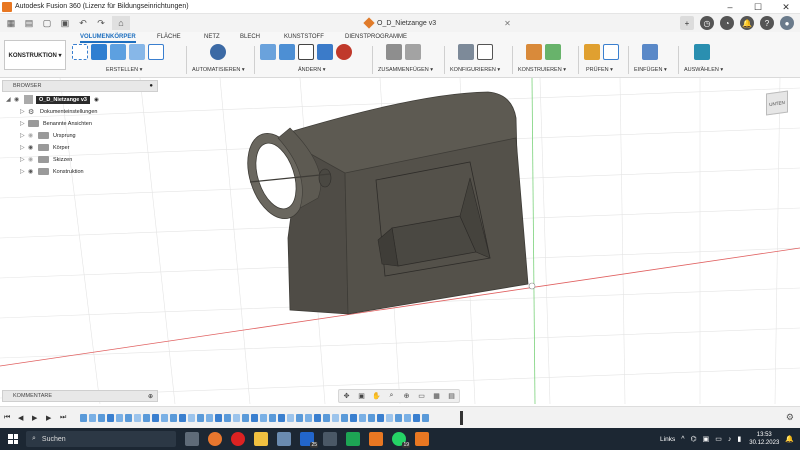 This screenshot has height=450, width=800. I want to click on file-menu-icon: ▢, so click(47, 23).